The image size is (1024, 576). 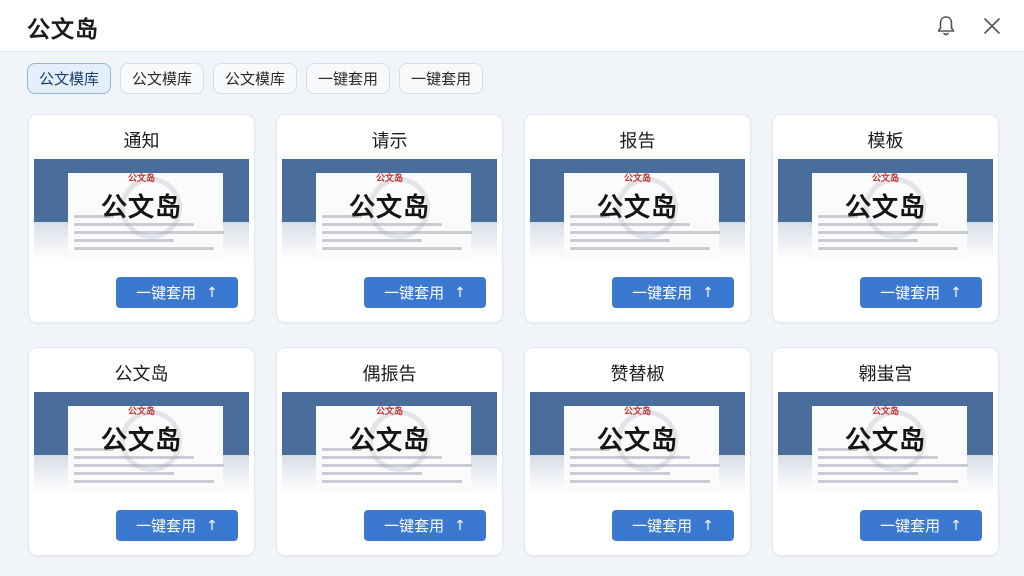 I want to click on template-card: 偶振告 公文岛 公文岛 一键套用 ↑, so click(x=389, y=451).